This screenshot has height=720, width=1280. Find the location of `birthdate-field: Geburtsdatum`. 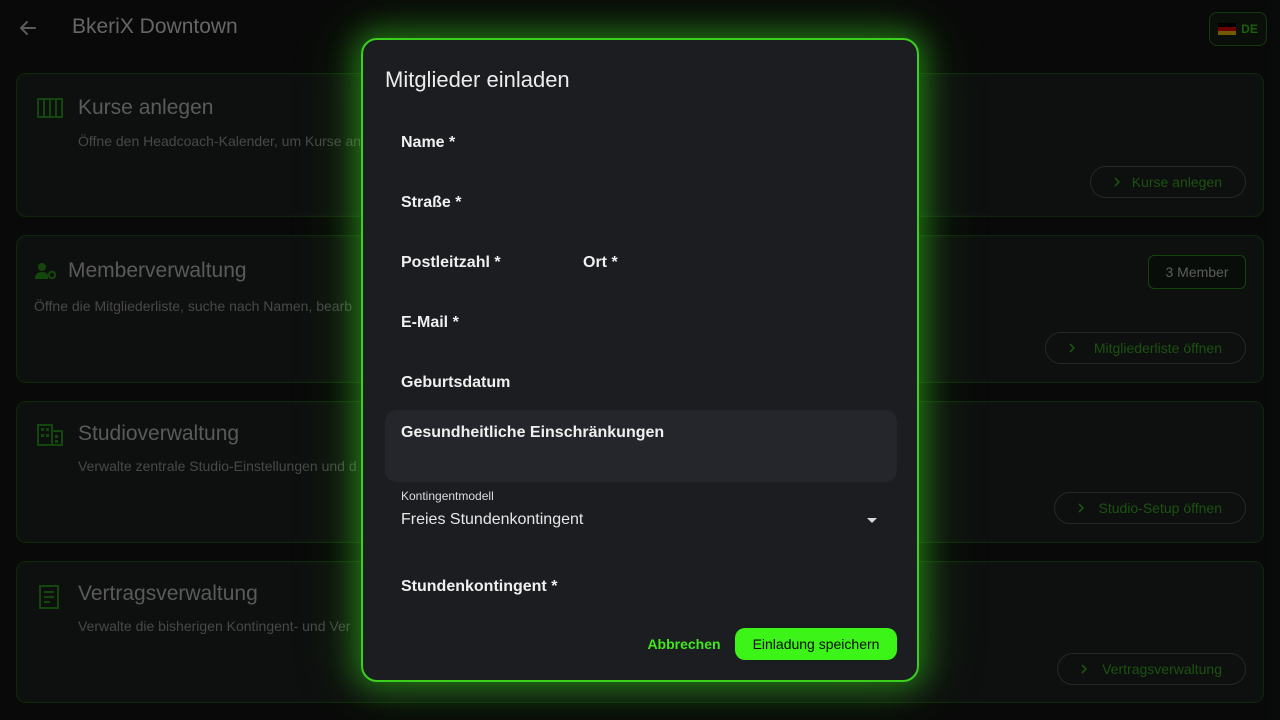

birthdate-field: Geburtsdatum is located at coordinates (641, 382).